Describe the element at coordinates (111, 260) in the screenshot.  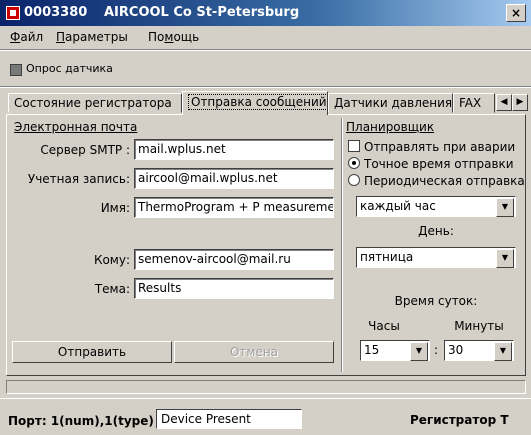
I see `recipient-label: Кому:` at that location.